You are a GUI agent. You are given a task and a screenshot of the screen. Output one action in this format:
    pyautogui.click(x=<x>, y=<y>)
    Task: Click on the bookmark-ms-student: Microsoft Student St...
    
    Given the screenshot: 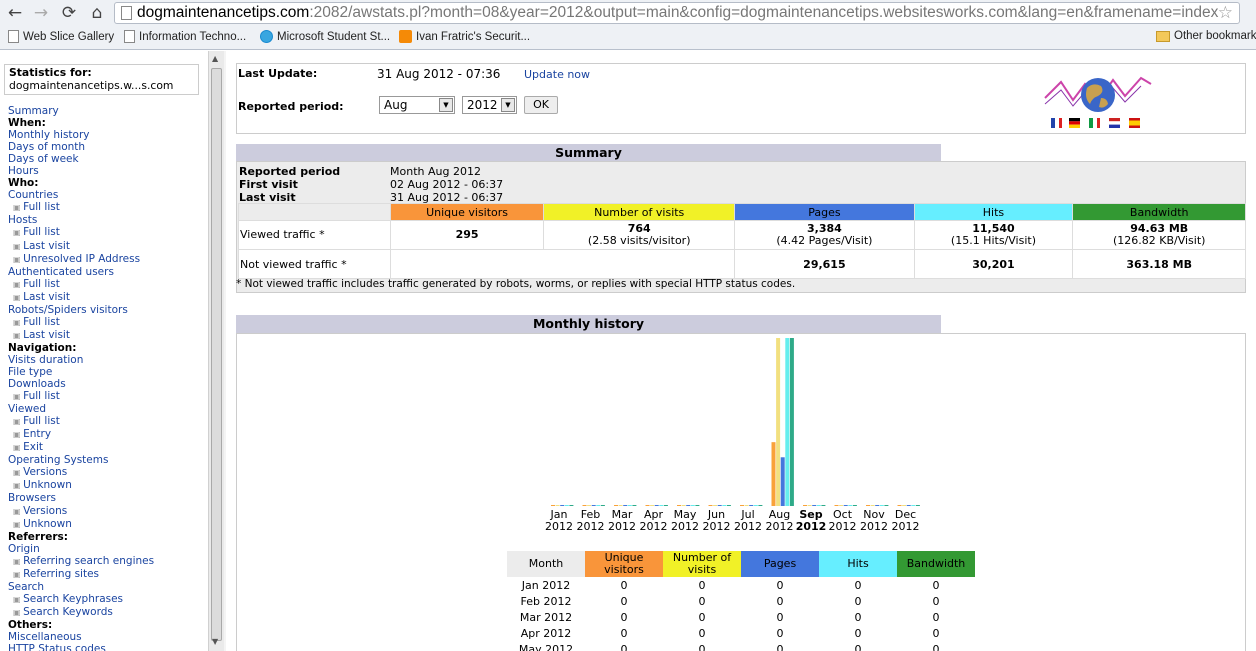 What is the action you would take?
    pyautogui.click(x=325, y=36)
    